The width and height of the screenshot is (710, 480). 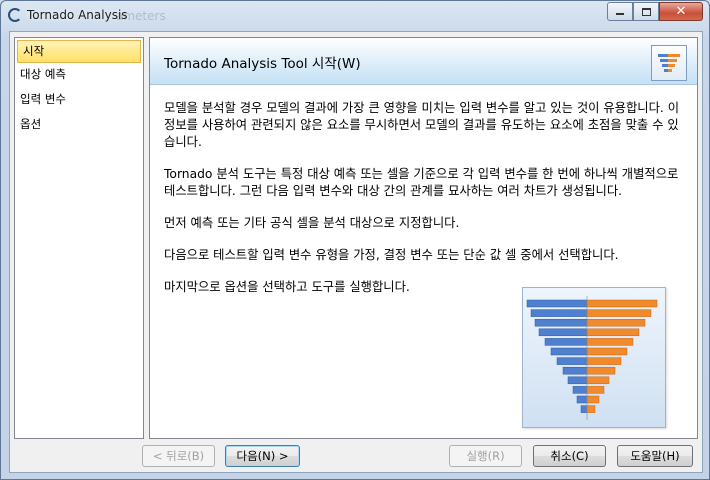 I want to click on run-button: 실행(R), so click(x=485, y=456).